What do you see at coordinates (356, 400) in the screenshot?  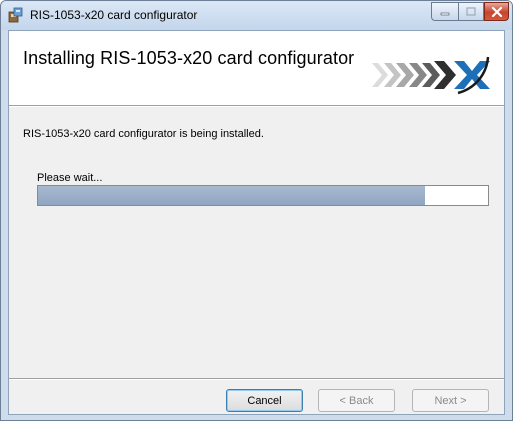 I see `back-button: < Back` at bounding box center [356, 400].